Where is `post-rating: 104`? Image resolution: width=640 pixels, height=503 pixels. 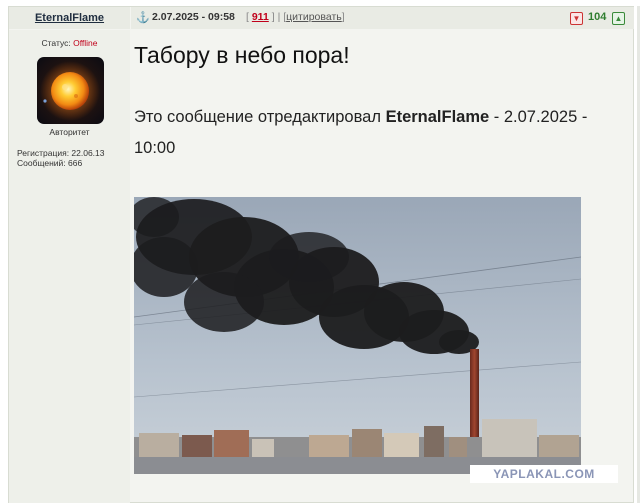
post-rating: 104 is located at coordinates (597, 17).